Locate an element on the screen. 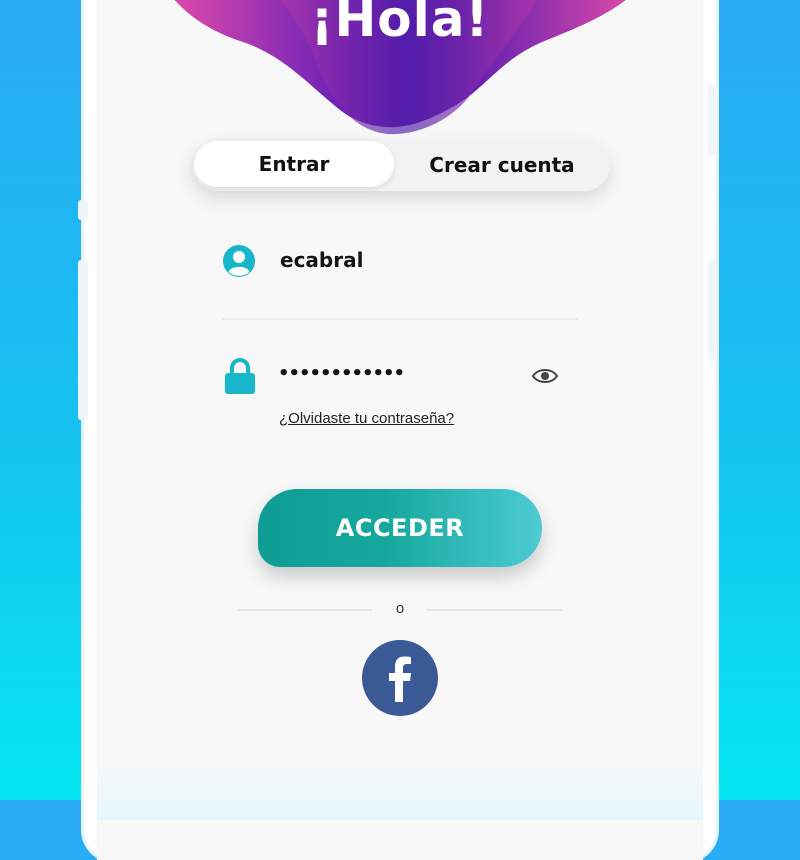 The height and width of the screenshot is (860, 800). tab-crear-cuenta: Crear cuenta is located at coordinates (502, 165).